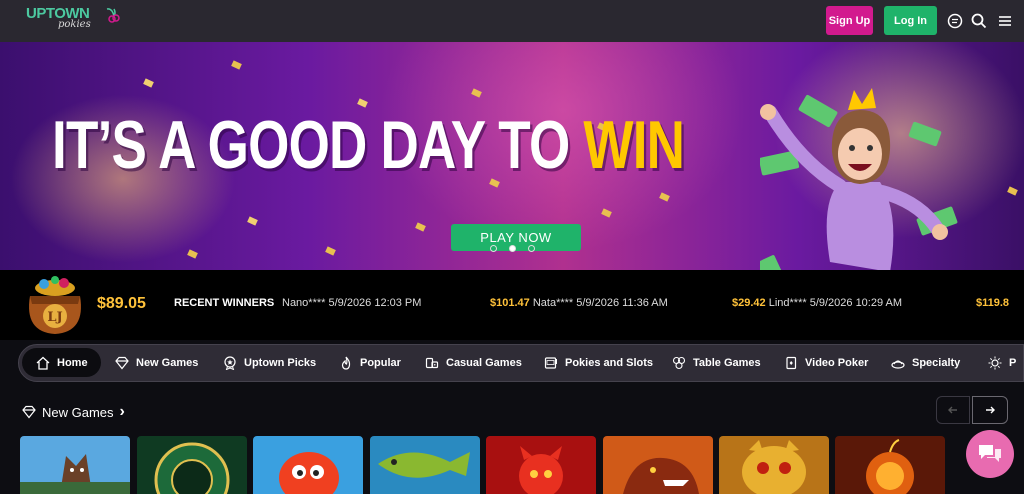 The image size is (1024, 494). I want to click on cherry-icon, so click(113, 15).